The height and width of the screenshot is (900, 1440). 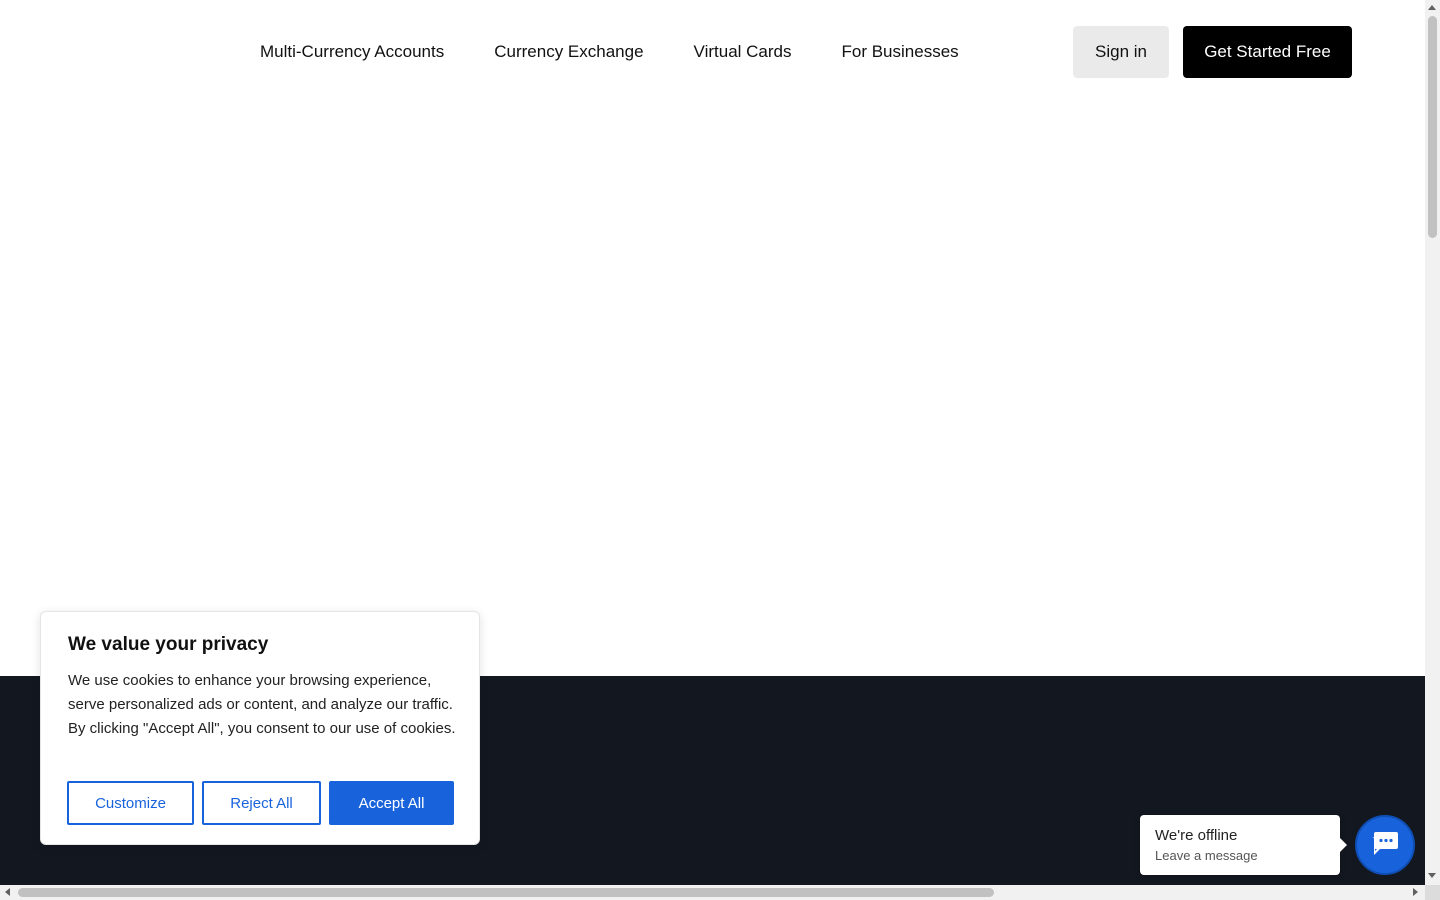 I want to click on chat-status-bubble: We're offline Leave a message, so click(x=1243, y=845).